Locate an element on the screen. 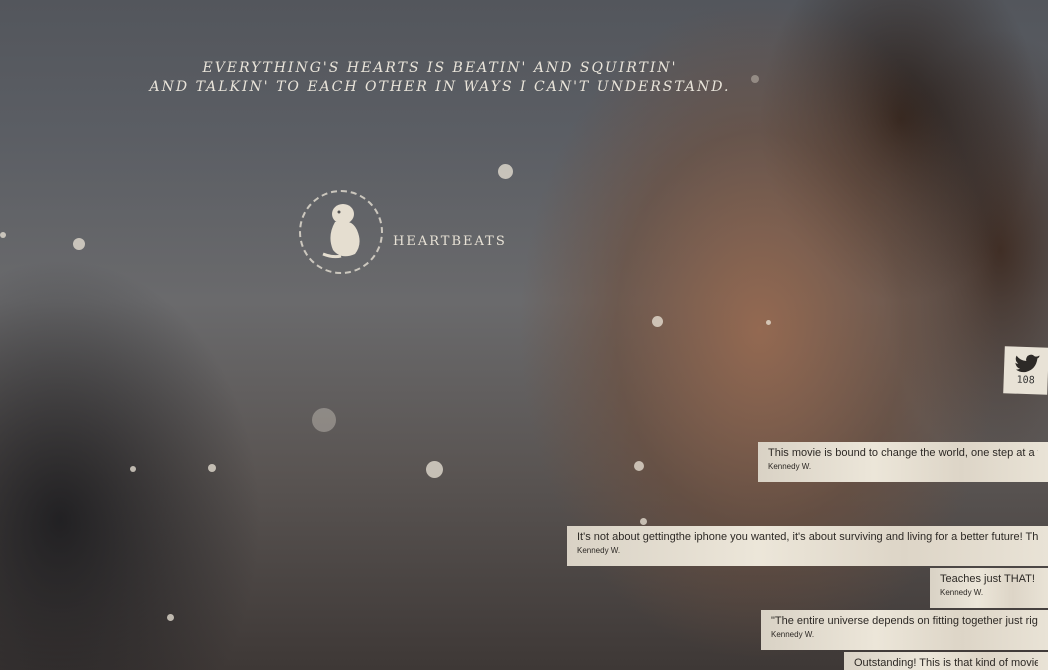 This screenshot has width=1048, height=670. tweet-text: Teaches just THAT! is located at coordinates (987, 579).